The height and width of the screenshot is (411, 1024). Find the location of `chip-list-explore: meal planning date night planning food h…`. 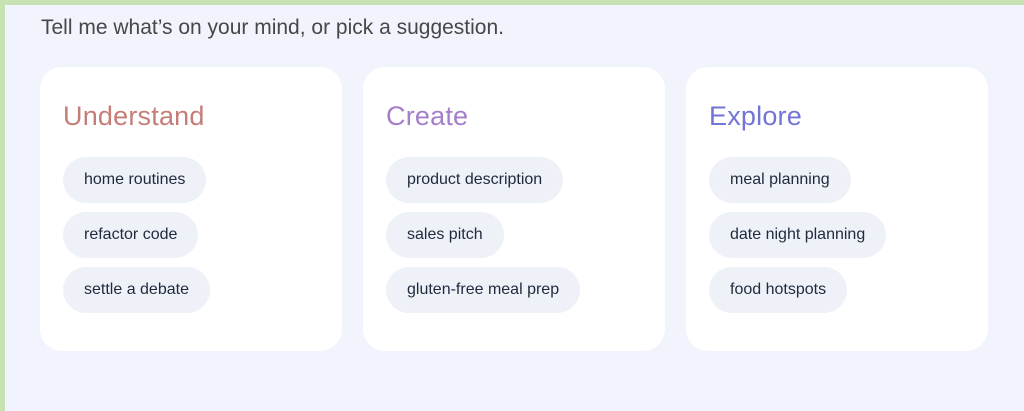

chip-list-explore: meal planning date night planning food h… is located at coordinates (848, 235).